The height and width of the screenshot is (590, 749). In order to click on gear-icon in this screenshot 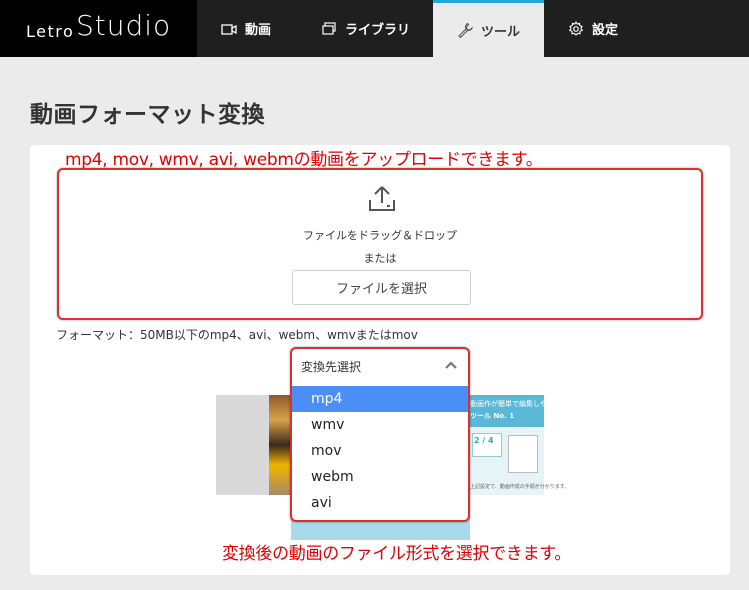, I will do `click(576, 28)`.